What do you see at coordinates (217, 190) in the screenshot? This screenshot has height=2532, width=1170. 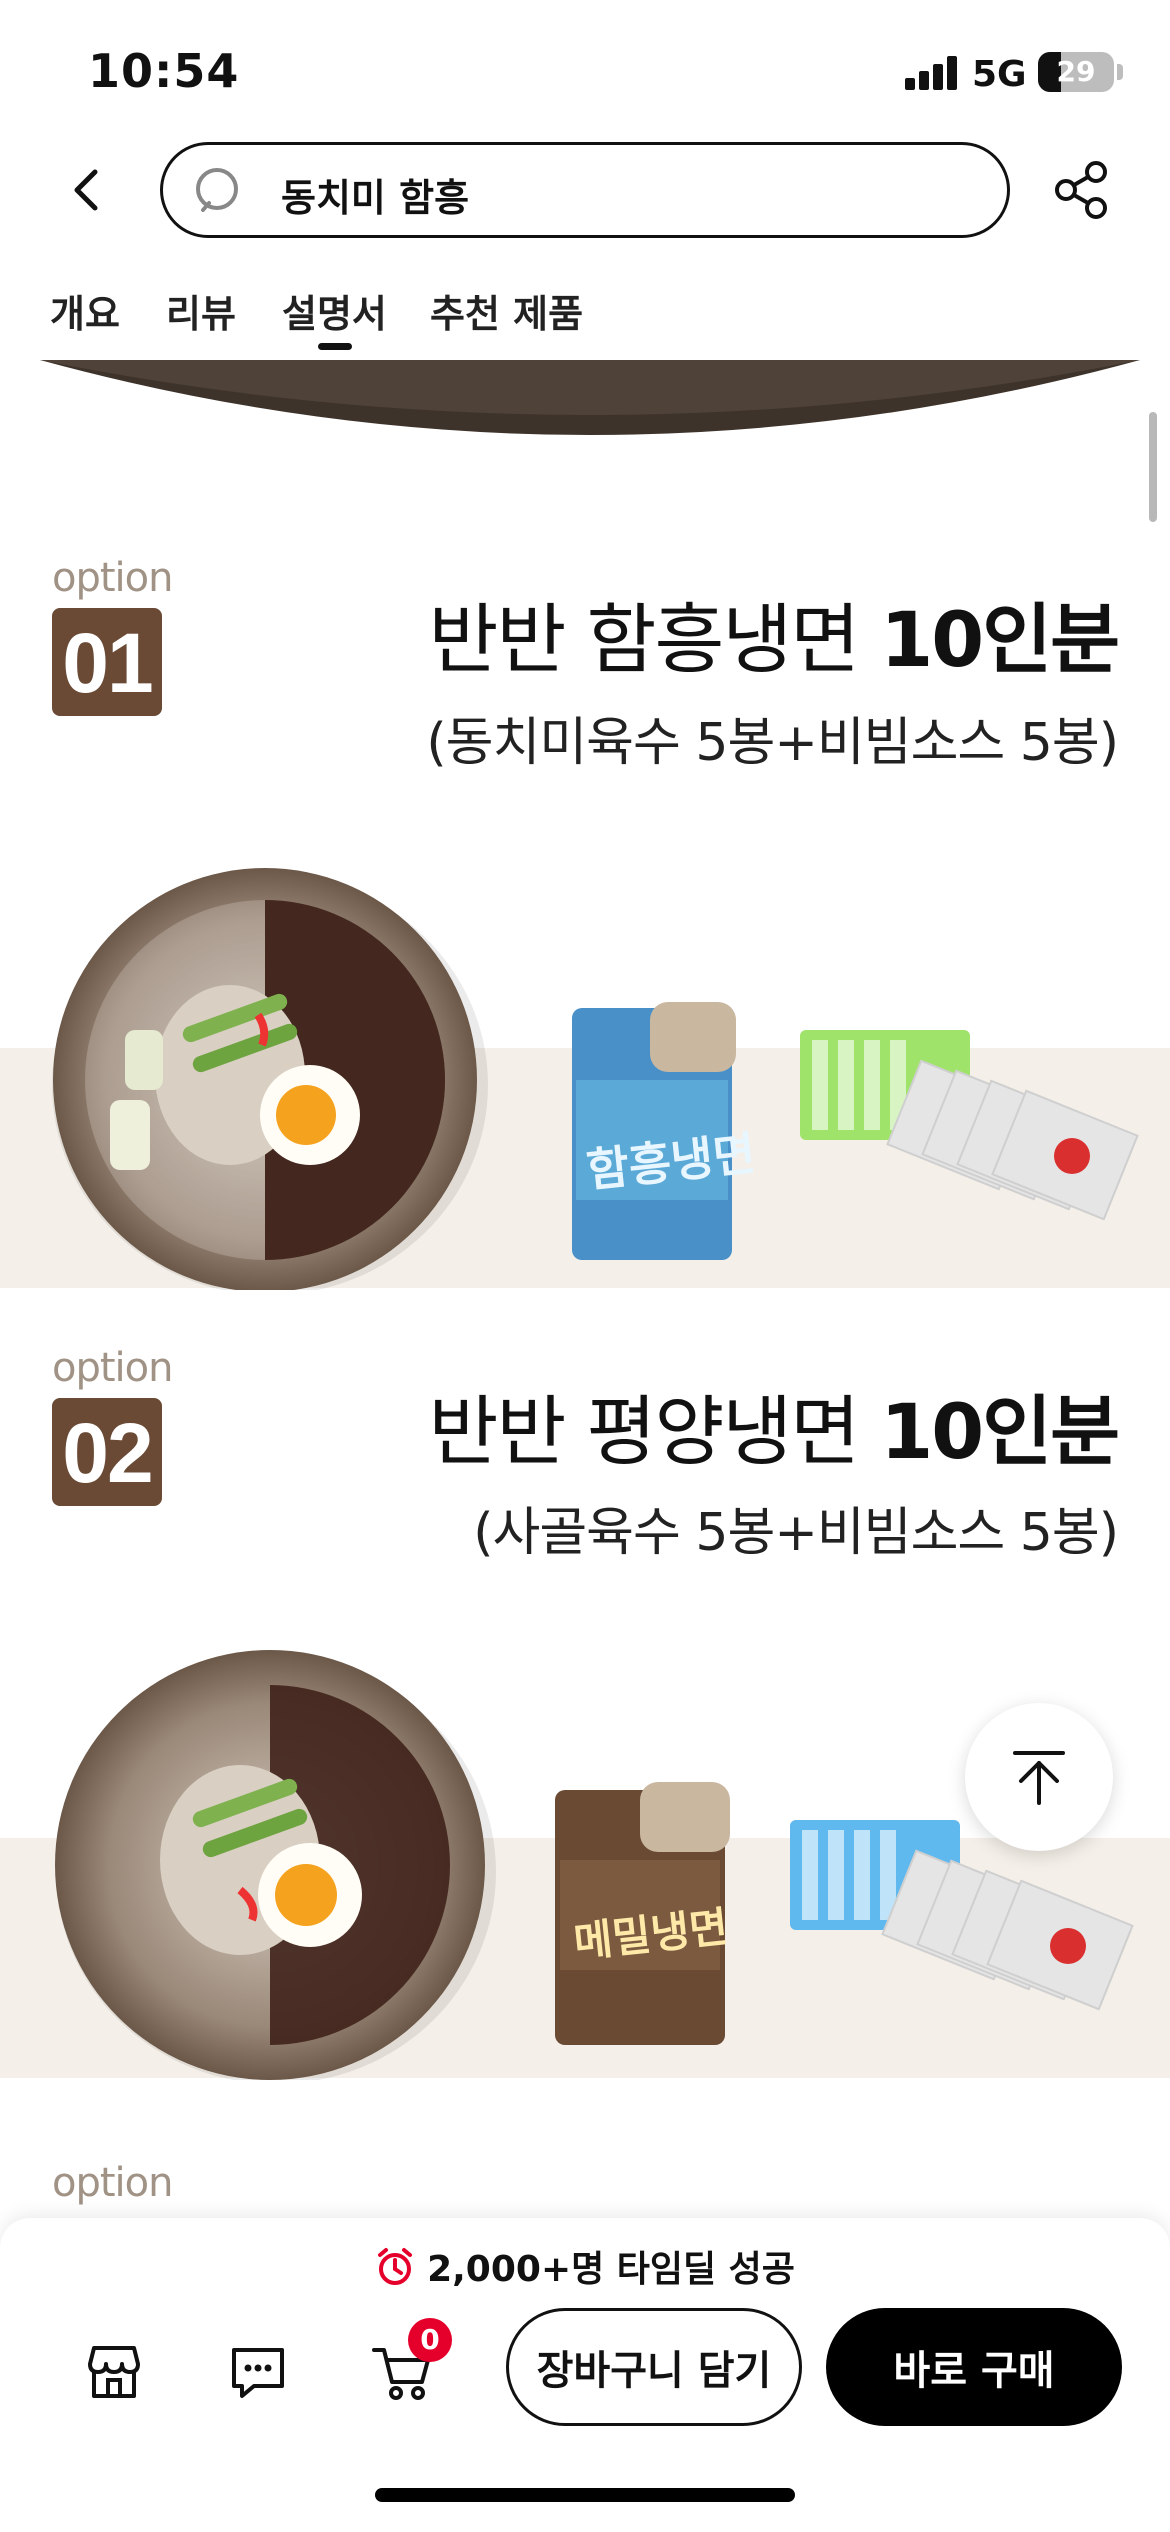 I see `search-icon` at bounding box center [217, 190].